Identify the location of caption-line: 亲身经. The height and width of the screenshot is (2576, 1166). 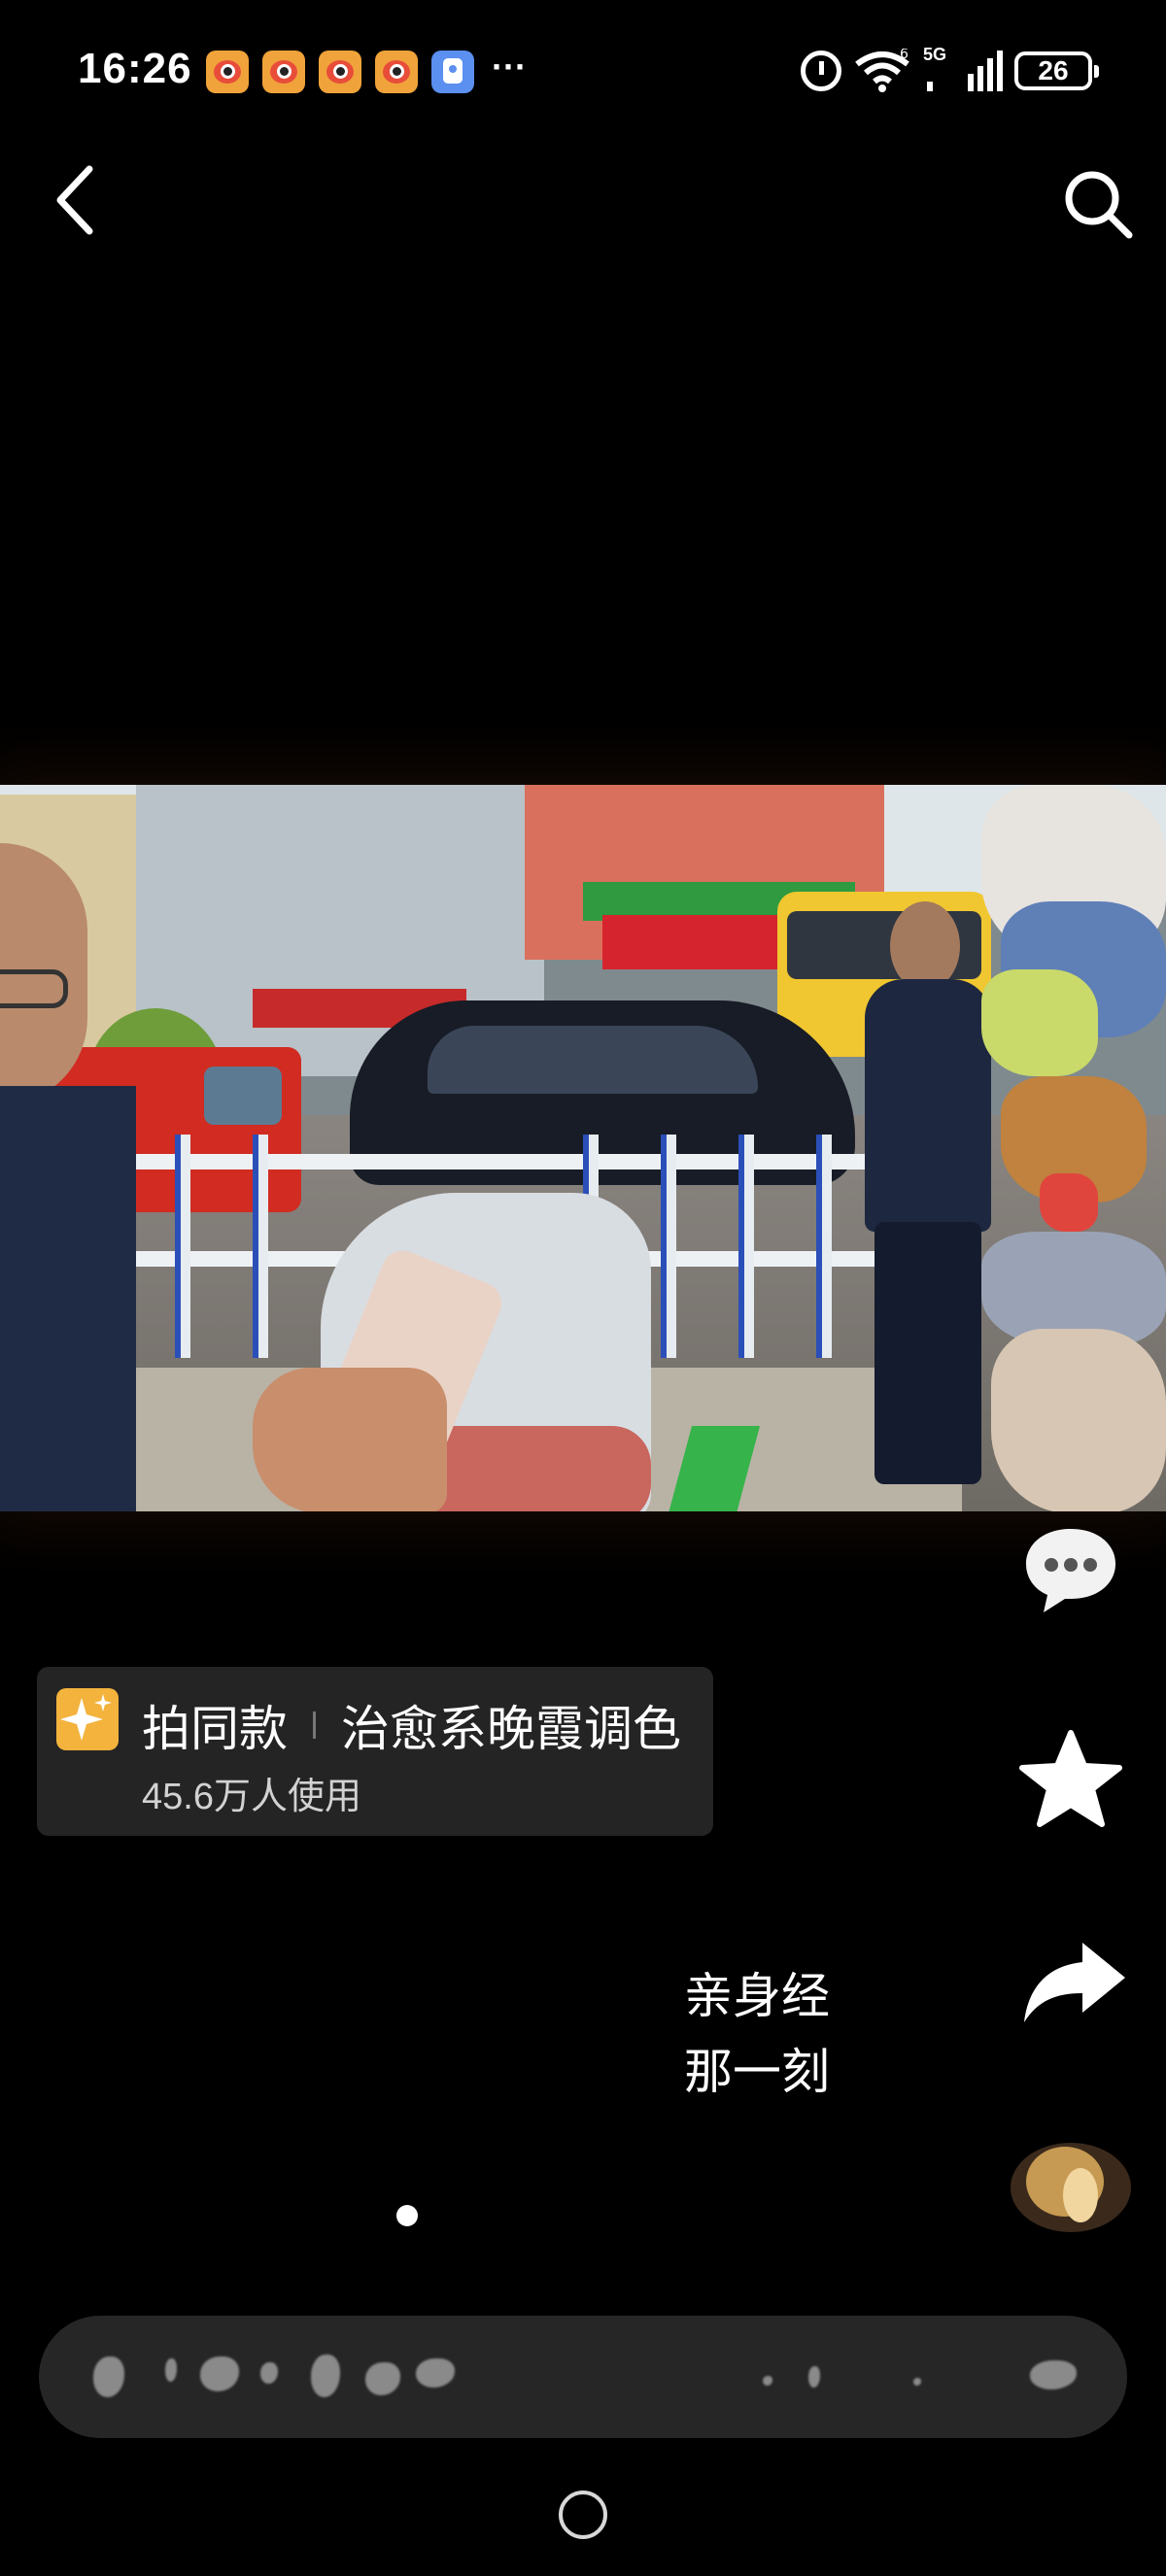
(757, 1996).